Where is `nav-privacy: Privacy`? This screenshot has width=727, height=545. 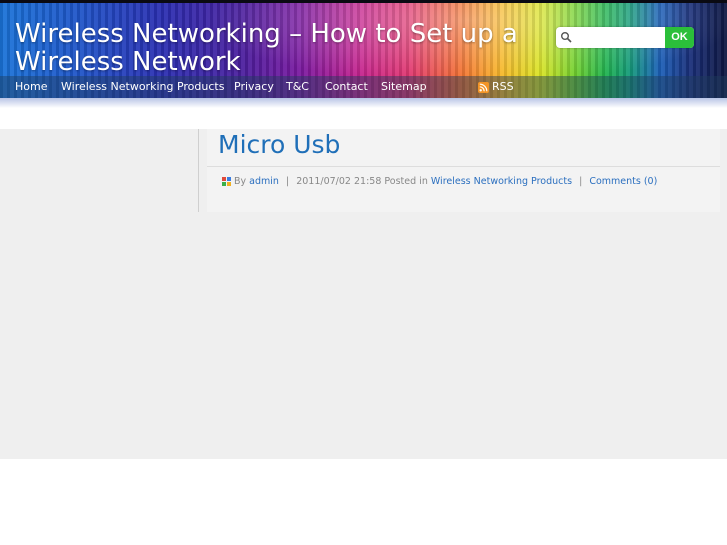
nav-privacy: Privacy is located at coordinates (254, 87).